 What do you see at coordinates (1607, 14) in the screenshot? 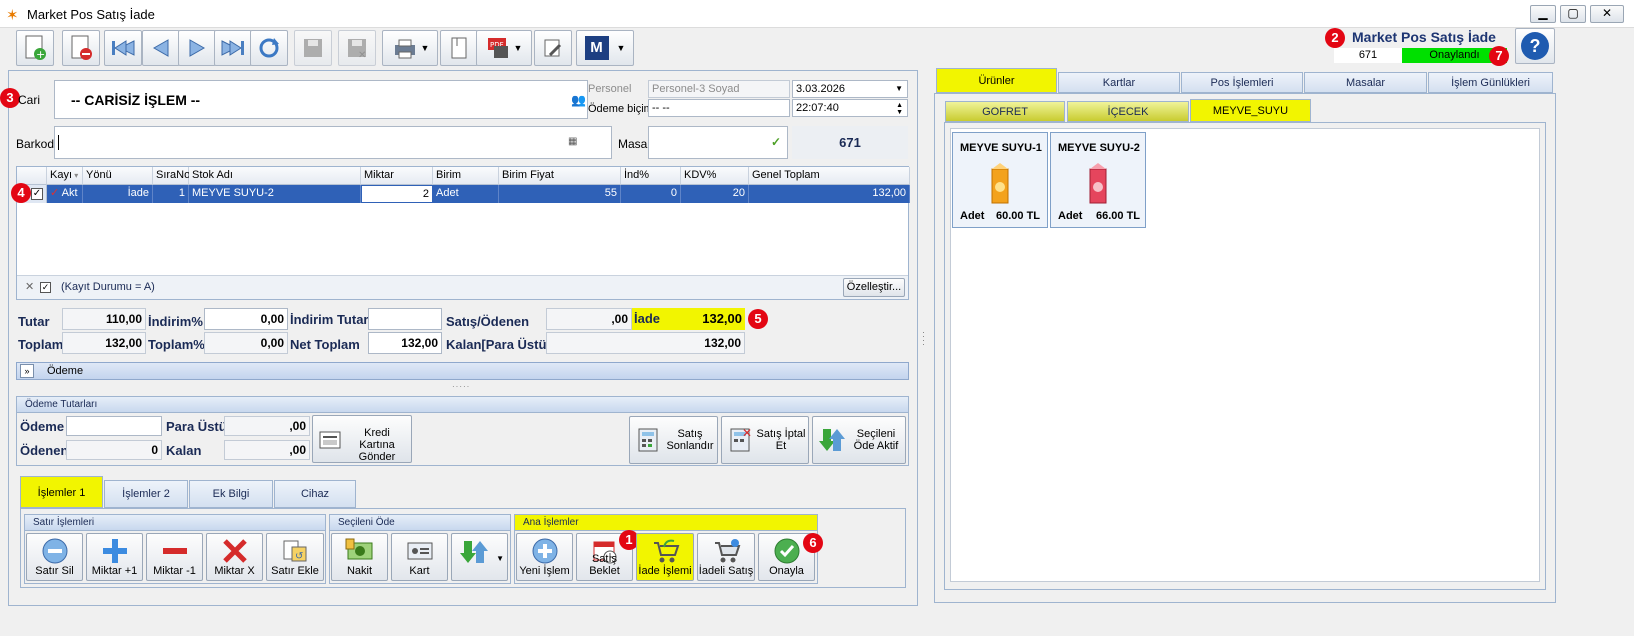
I see `close-button: ✕` at bounding box center [1607, 14].